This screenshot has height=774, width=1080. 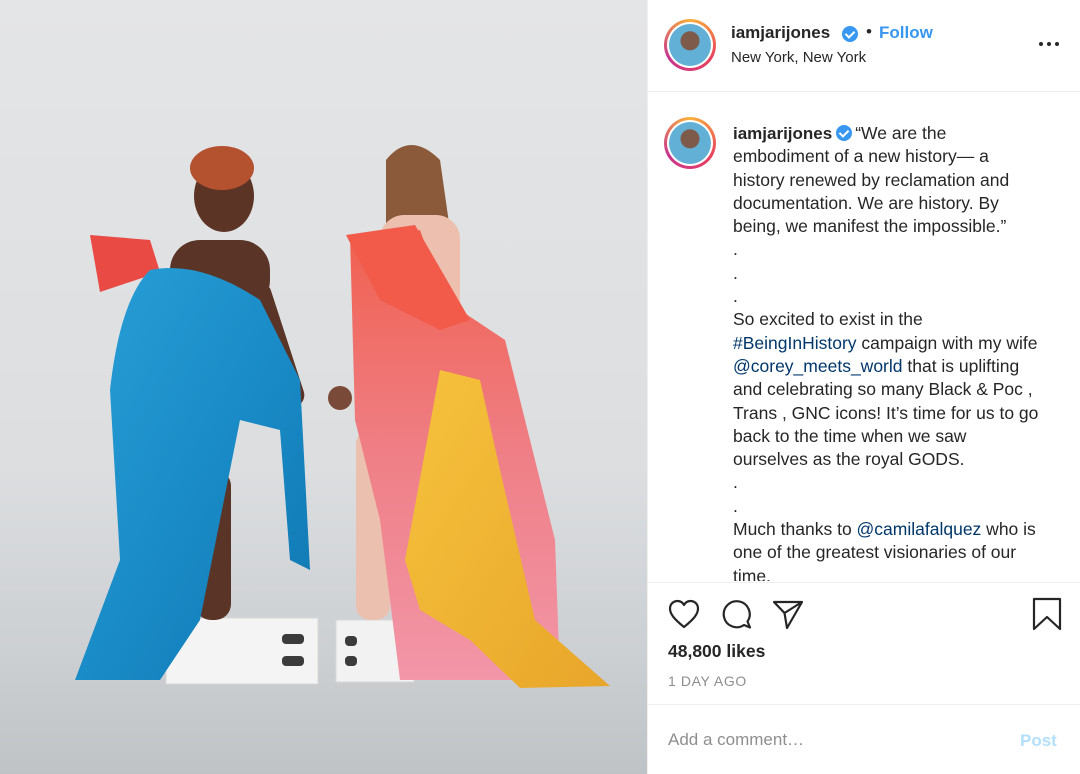 I want to click on avatar, so click(x=690, y=45).